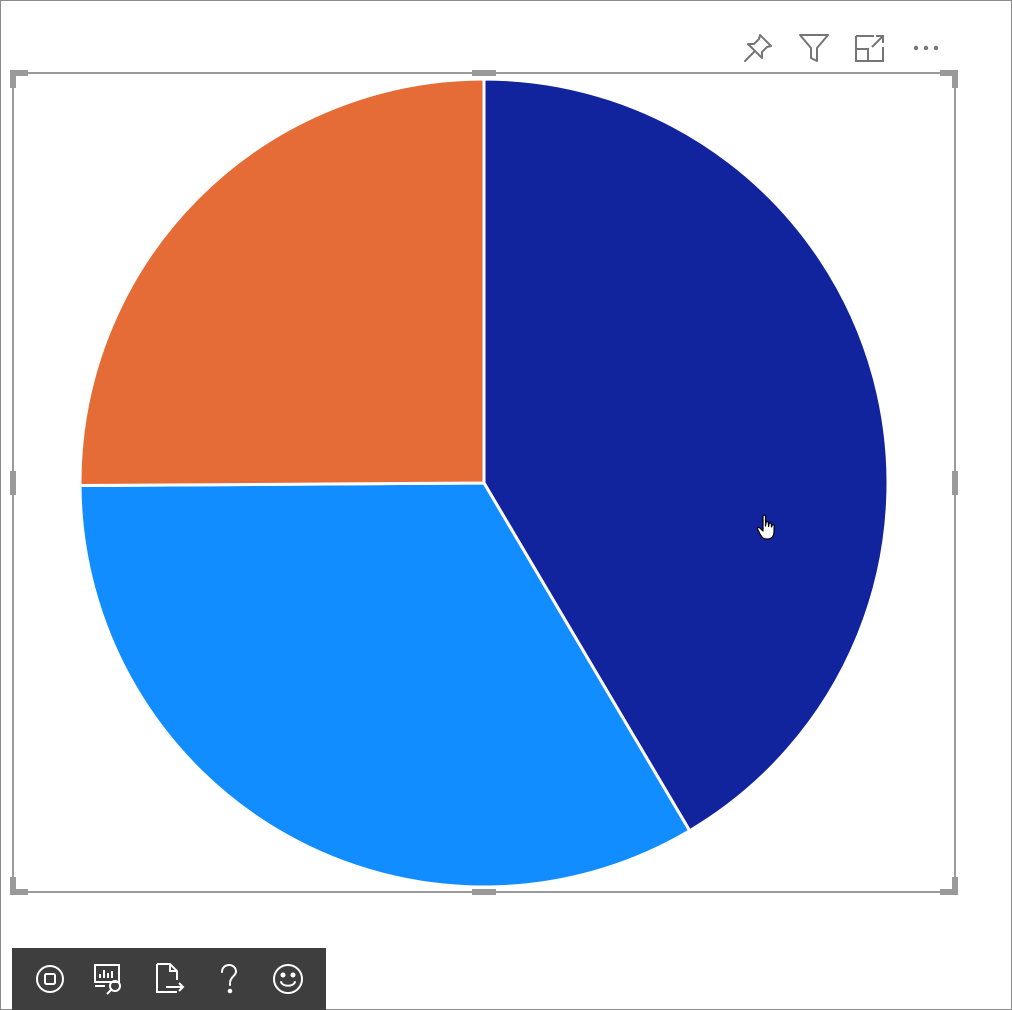 This screenshot has width=1012, height=1010. What do you see at coordinates (765, 527) in the screenshot?
I see `hand-cursor-icon` at bounding box center [765, 527].